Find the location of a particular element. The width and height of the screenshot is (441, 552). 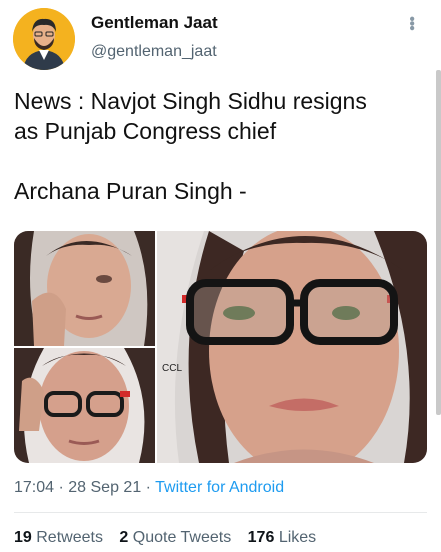

retweets-count: 19 is located at coordinates (23, 537).